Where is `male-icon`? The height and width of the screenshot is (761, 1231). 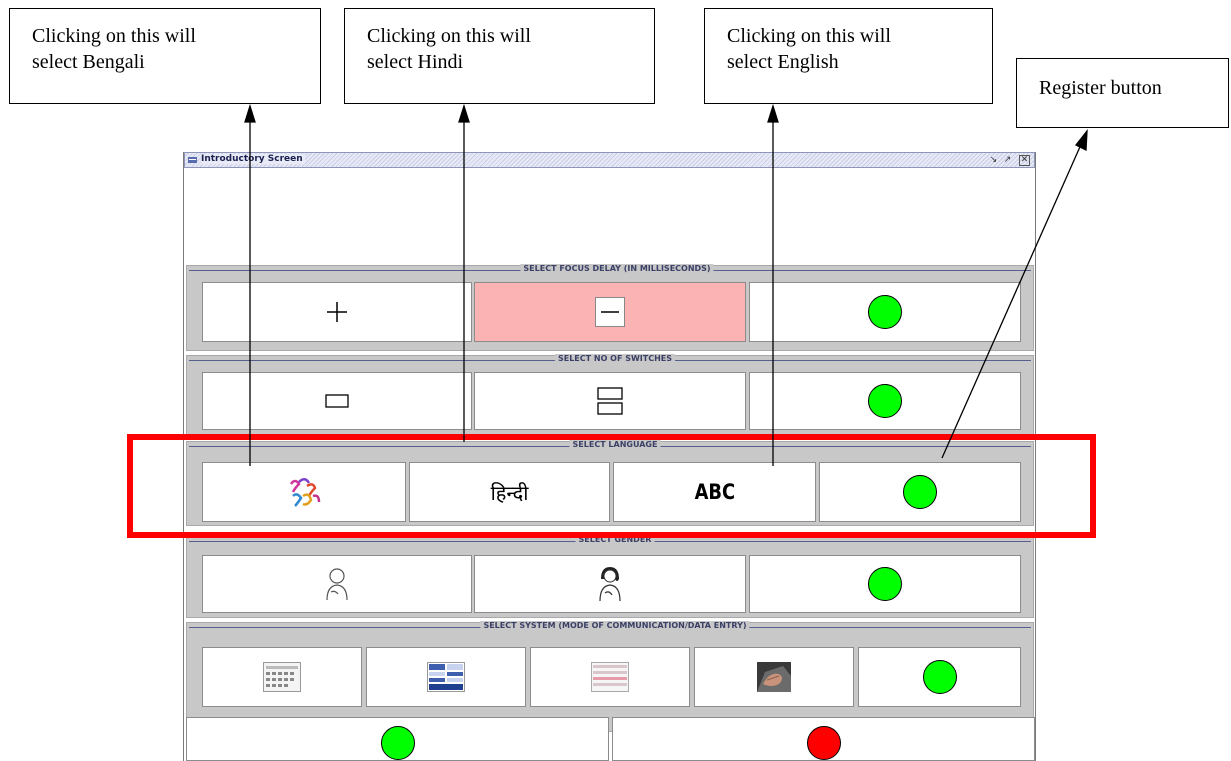 male-icon is located at coordinates (337, 584).